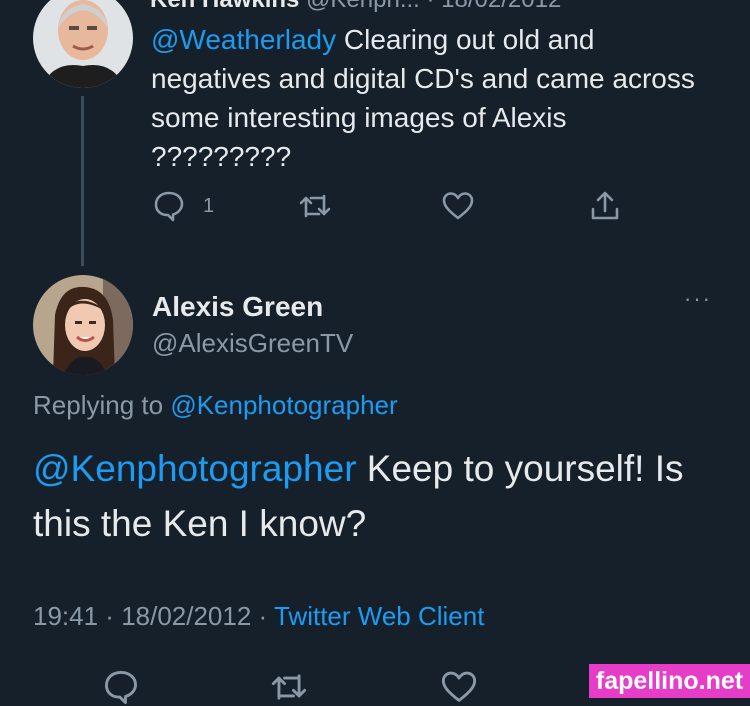 This screenshot has height=706, width=750. Describe the element at coordinates (237, 307) in the screenshot. I see `main-author-name: Alexis Green` at that location.